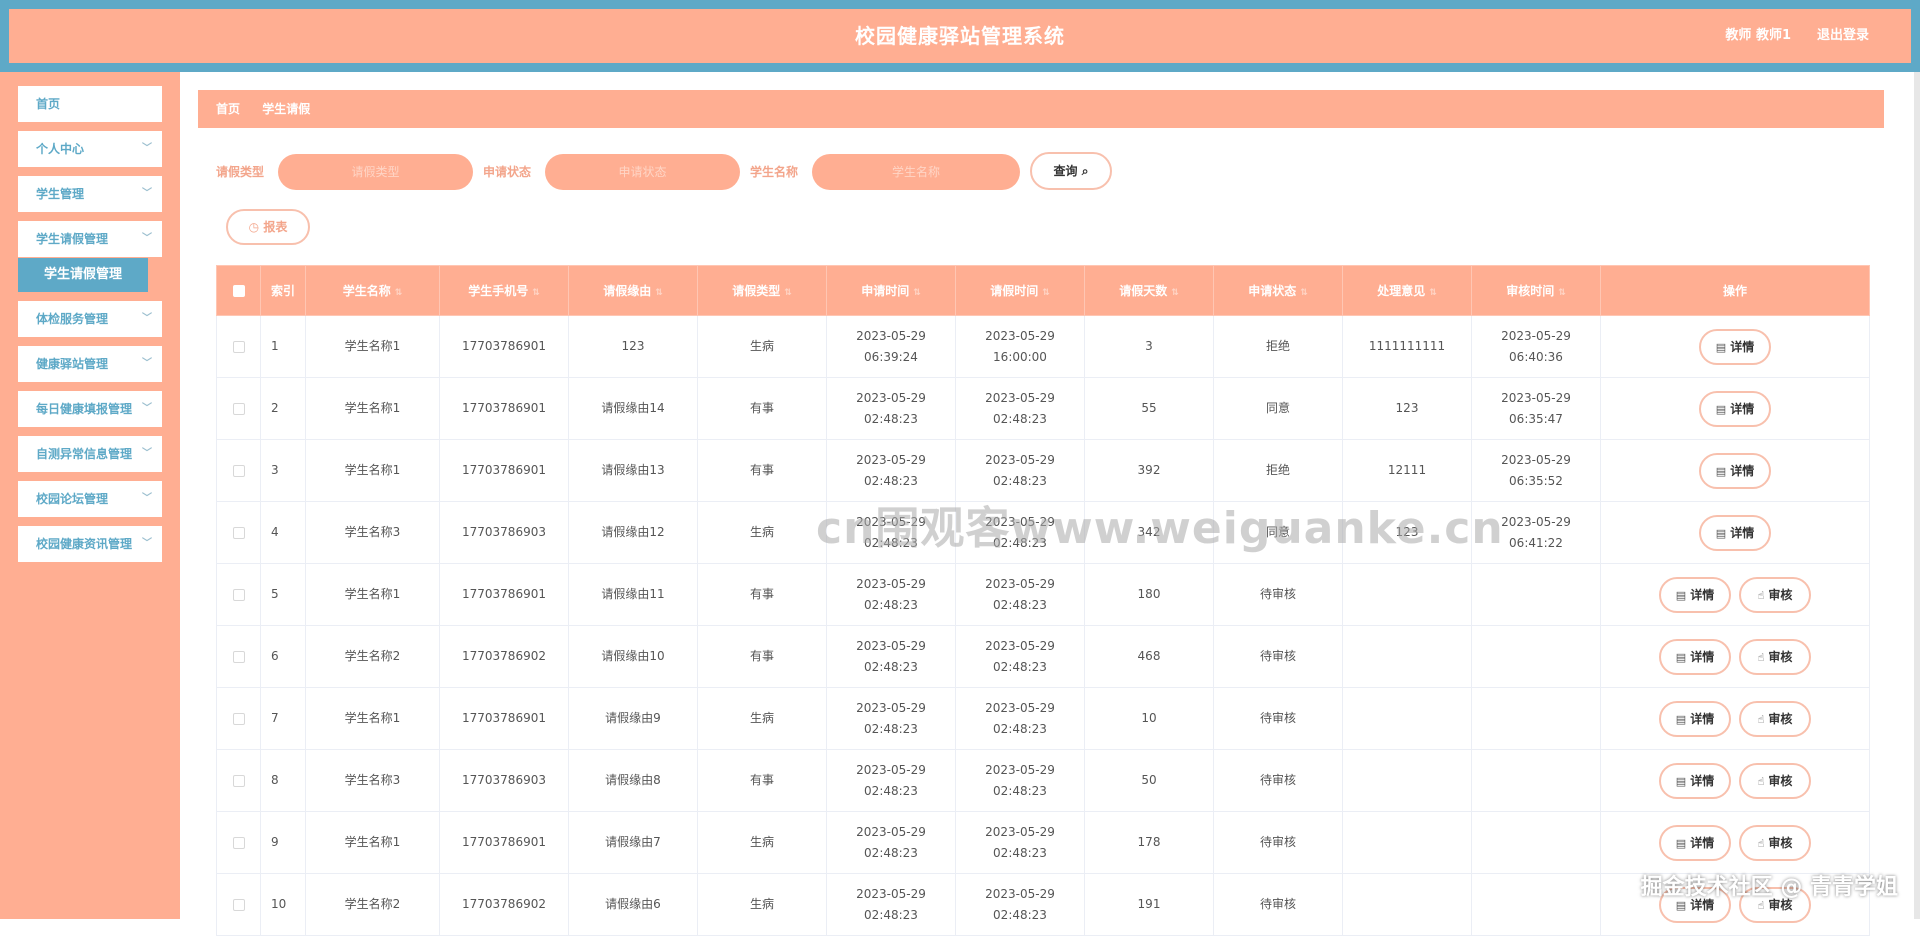  What do you see at coordinates (1278, 291) in the screenshot?
I see `col-status: 申请状态⇅` at bounding box center [1278, 291].